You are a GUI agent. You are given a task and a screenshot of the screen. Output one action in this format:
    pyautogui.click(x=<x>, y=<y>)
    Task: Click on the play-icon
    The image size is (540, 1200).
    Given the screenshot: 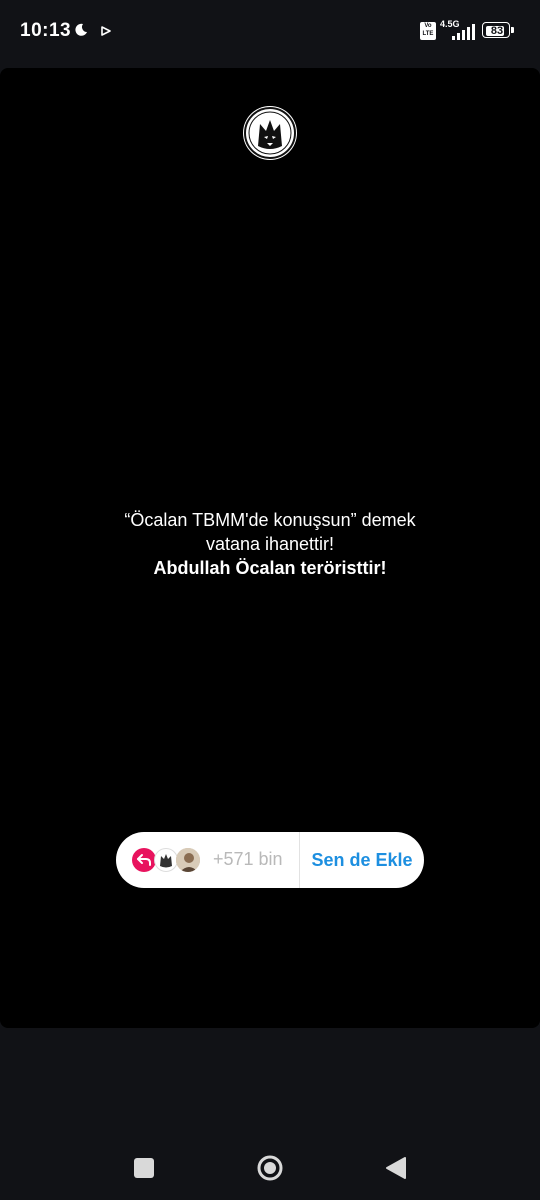 What is the action you would take?
    pyautogui.click(x=106, y=31)
    